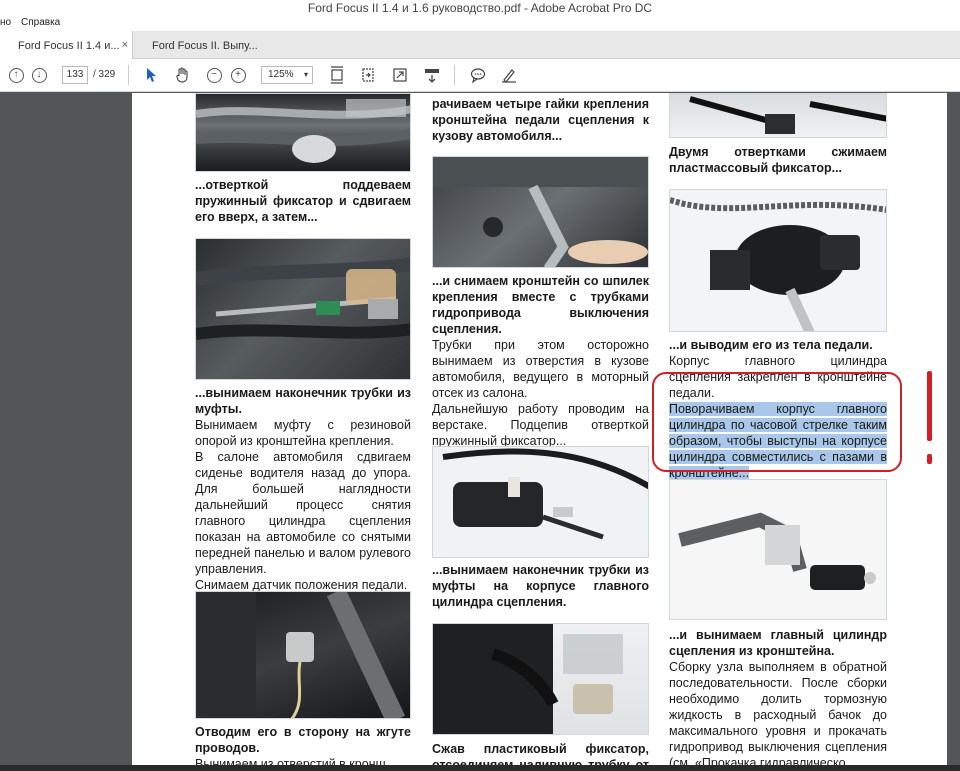  I want to click on arrow-down-circle-icon: ↓, so click(39, 75).